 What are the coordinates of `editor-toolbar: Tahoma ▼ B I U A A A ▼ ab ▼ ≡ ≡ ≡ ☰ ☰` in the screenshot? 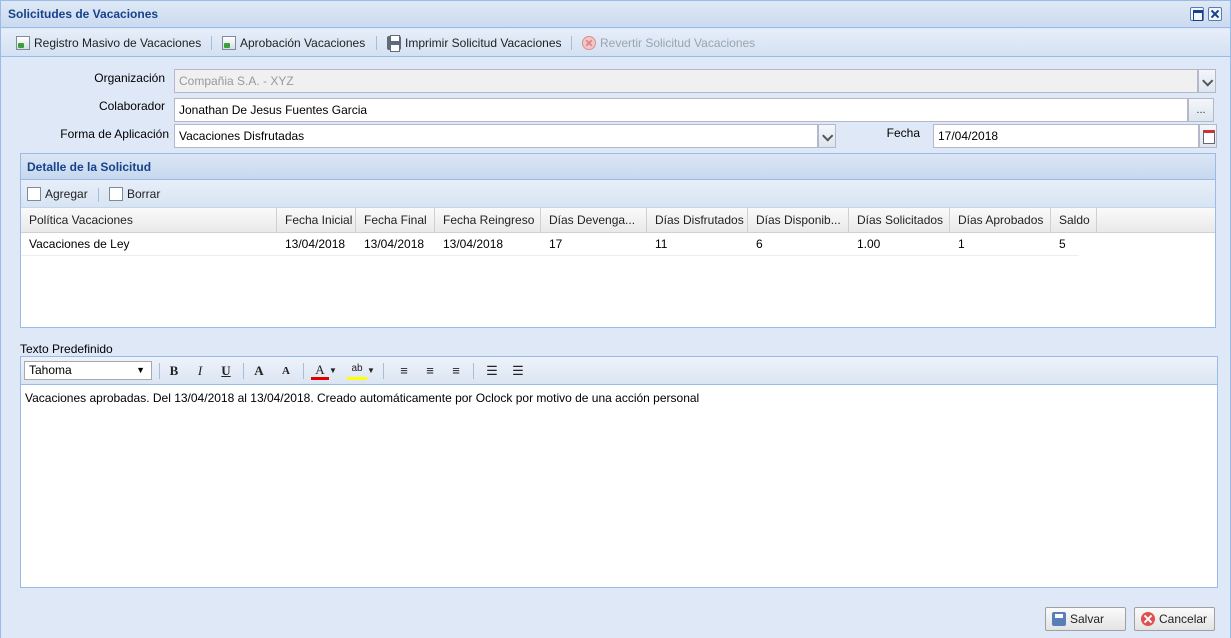 It's located at (619, 371).